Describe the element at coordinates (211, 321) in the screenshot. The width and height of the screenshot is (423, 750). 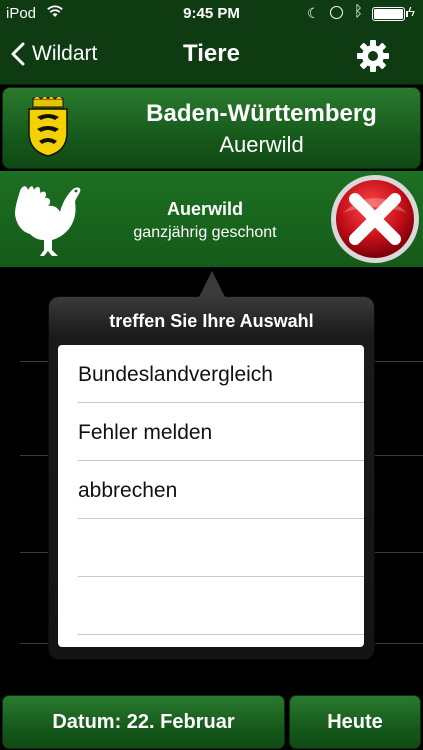
I see `popover-title: treffen Sie Ihre Auswahl` at that location.